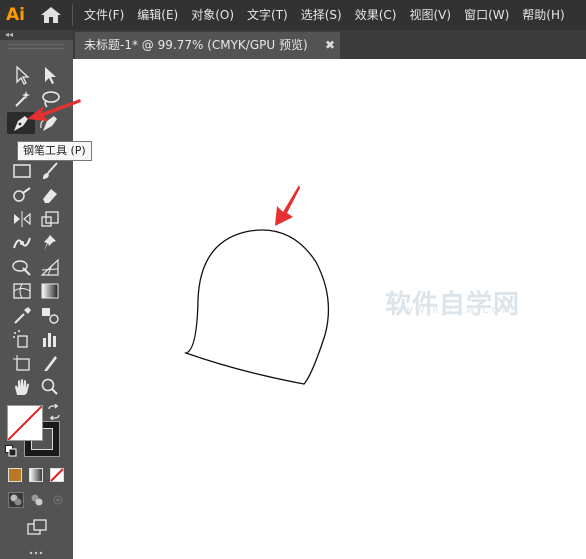  I want to click on drawn-path, so click(256, 307).